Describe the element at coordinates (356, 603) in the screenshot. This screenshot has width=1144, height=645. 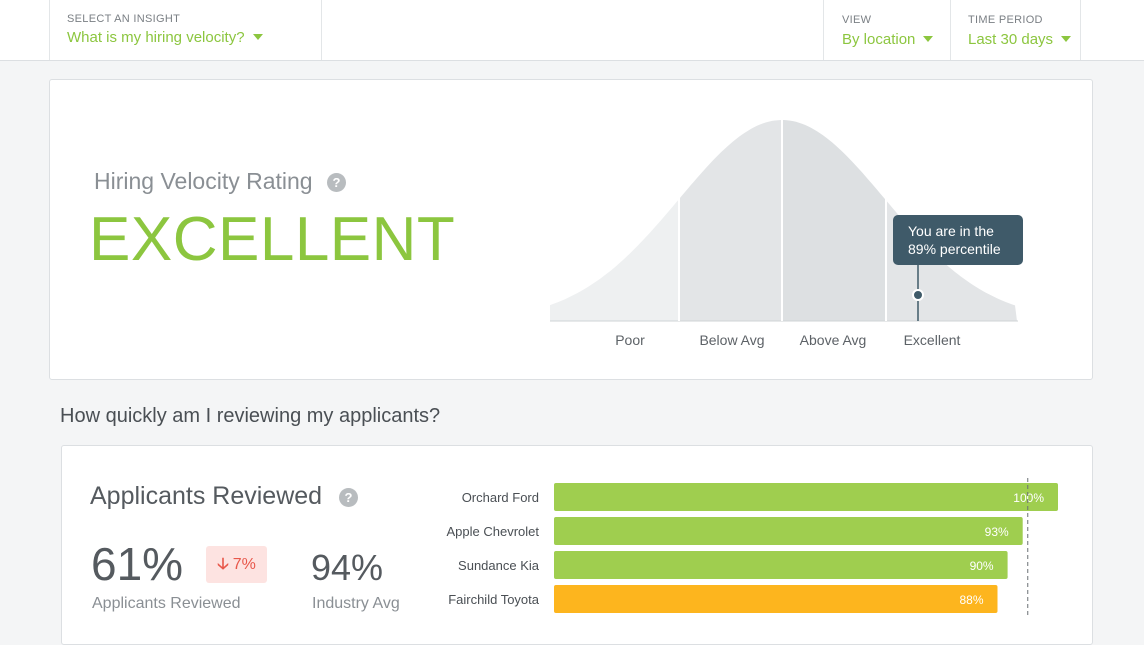
I see `industry-label: Industry Avg` at that location.